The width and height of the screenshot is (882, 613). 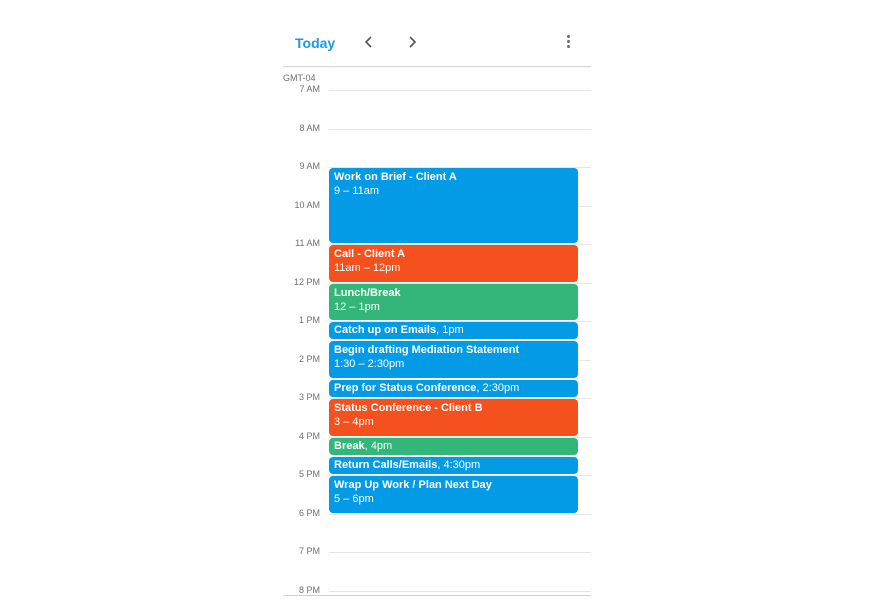 I want to click on event-title: Work on Brief - Client A, so click(x=395, y=177).